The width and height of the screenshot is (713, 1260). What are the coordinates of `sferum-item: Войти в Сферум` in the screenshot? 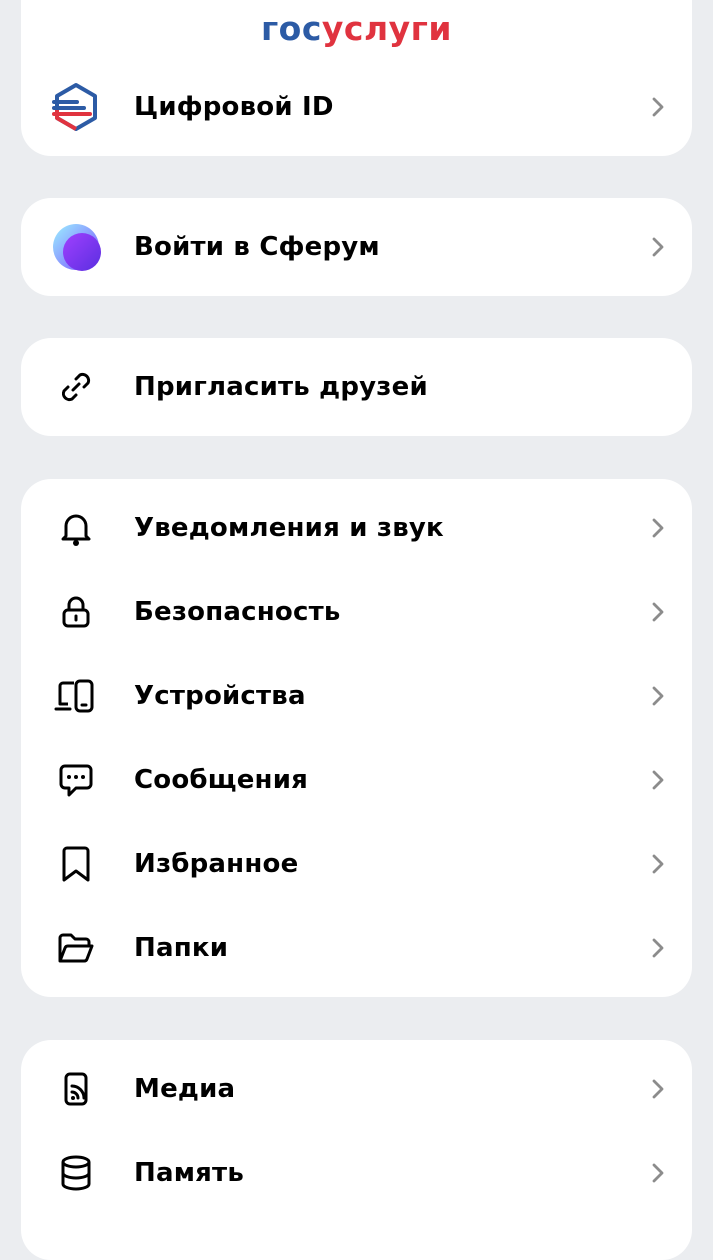 It's located at (356, 247).